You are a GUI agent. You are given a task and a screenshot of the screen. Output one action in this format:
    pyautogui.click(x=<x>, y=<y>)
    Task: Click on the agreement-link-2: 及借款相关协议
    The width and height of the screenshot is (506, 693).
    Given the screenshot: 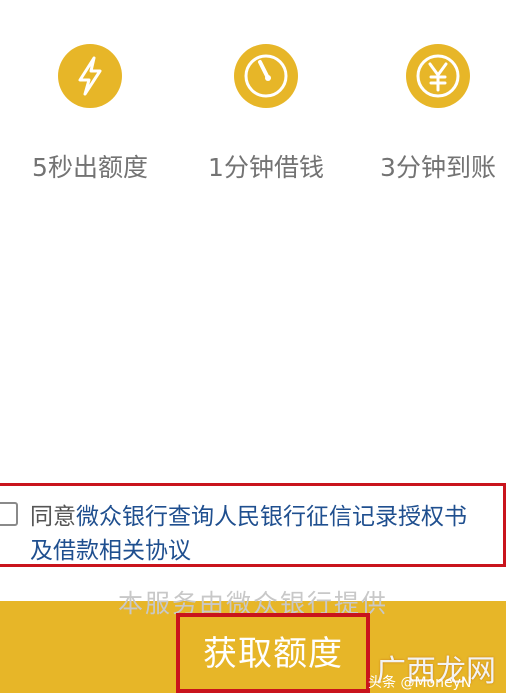 What is the action you would take?
    pyautogui.click(x=110, y=551)
    